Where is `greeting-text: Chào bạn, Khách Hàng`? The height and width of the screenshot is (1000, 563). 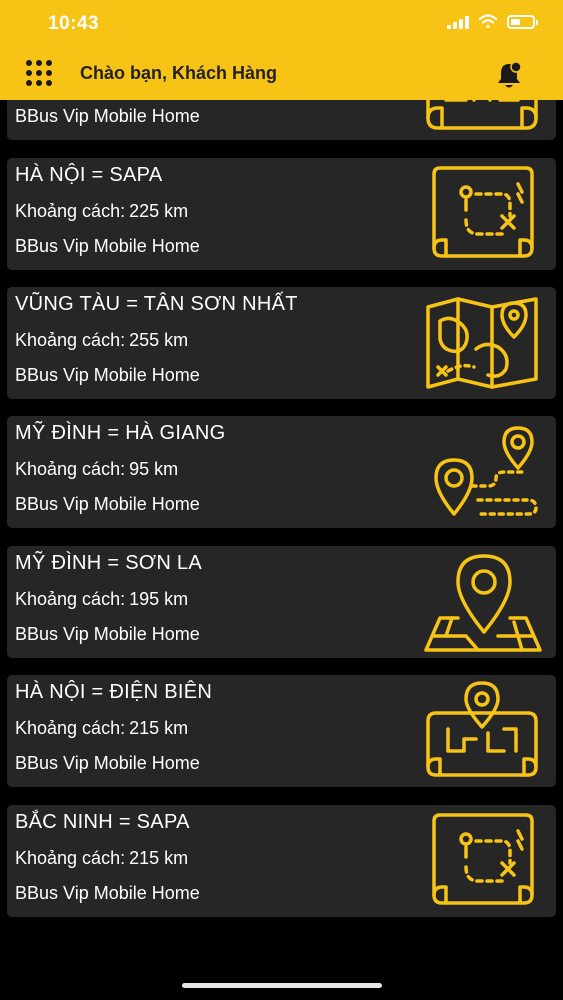 greeting-text: Chào bạn, Khách Hàng is located at coordinates (179, 73).